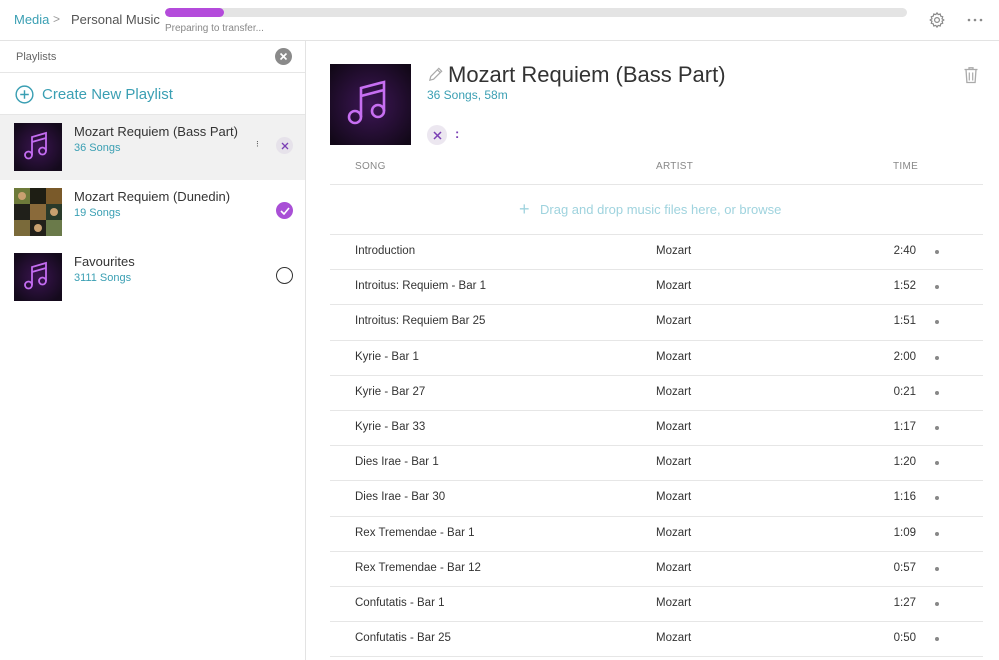 The width and height of the screenshot is (999, 660). Describe the element at coordinates (403, 638) in the screenshot. I see `song-title: Confutatis - Bar 25` at that location.